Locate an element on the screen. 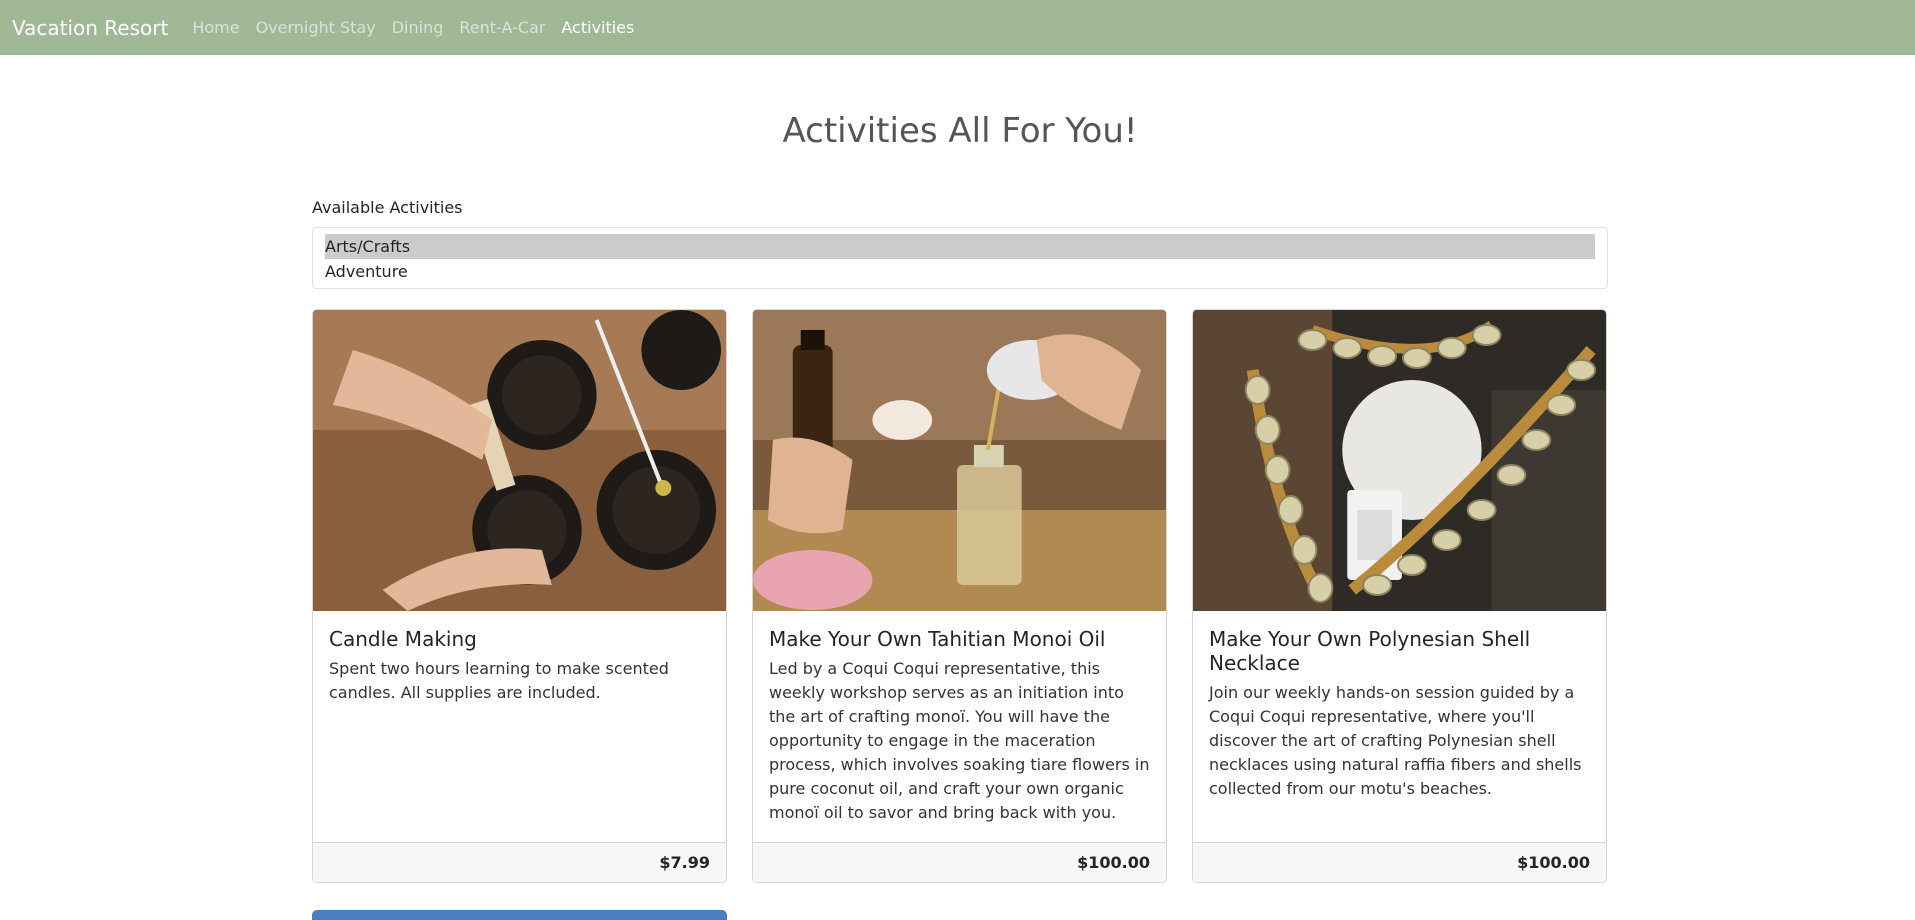 This screenshot has height=920, width=1915. card-title: Make Your Own Polynesian Shell Necklace is located at coordinates (1370, 651).